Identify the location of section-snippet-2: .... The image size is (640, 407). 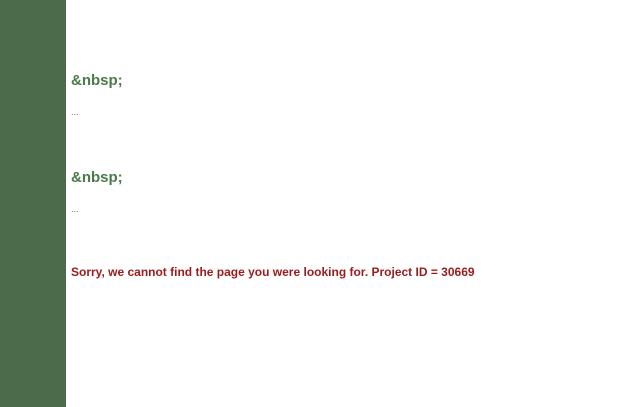
(75, 209).